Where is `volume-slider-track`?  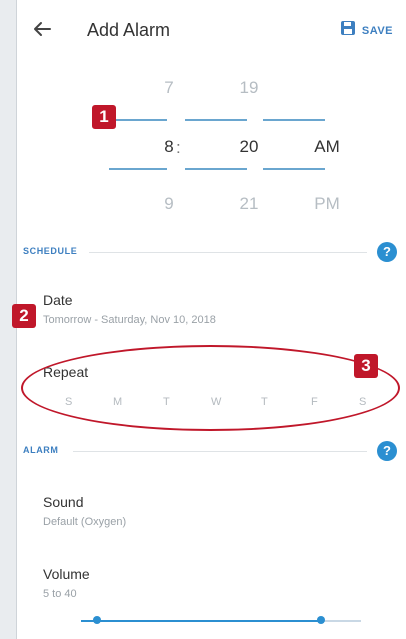 volume-slider-track is located at coordinates (201, 621).